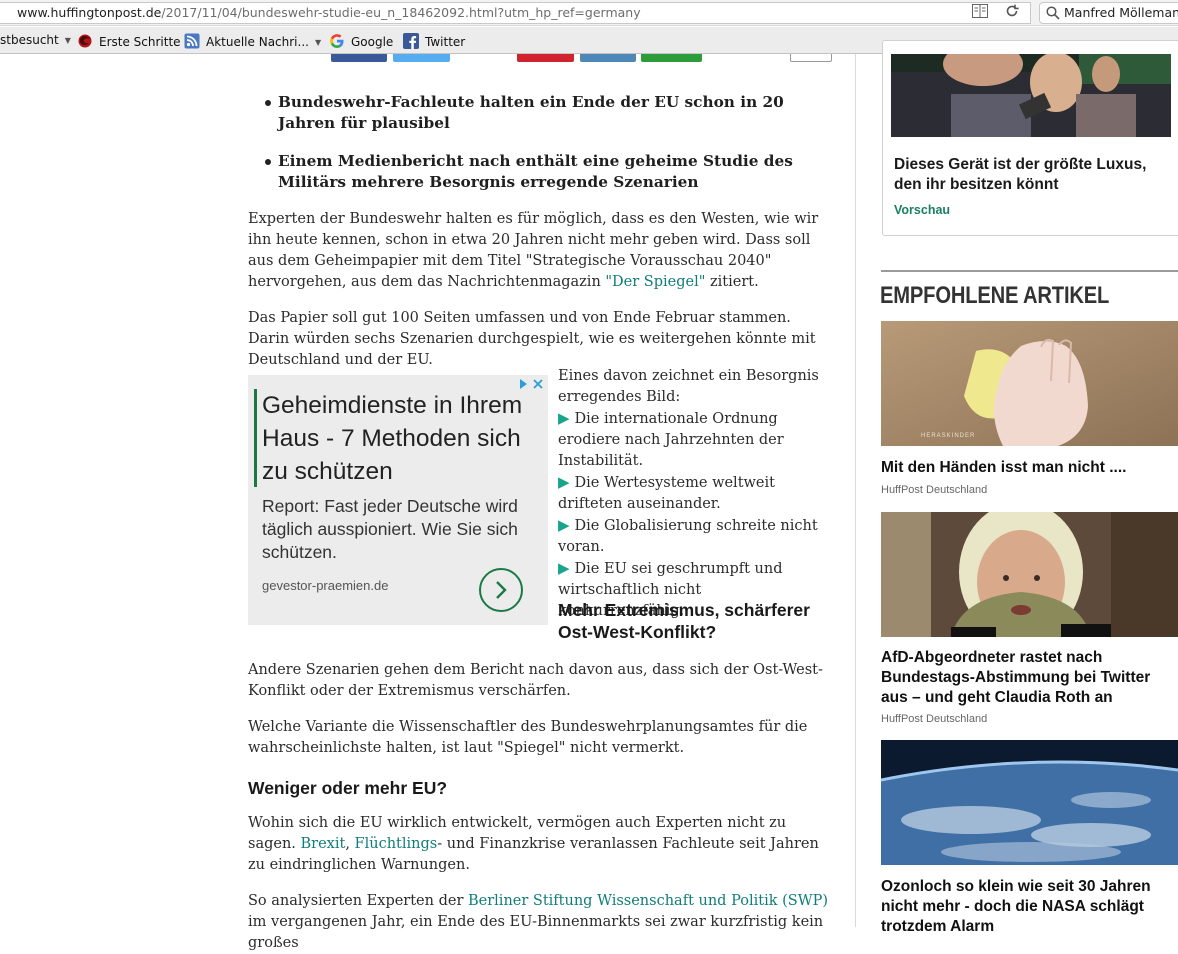 This screenshot has width=1178, height=954. I want to click on bookmark-google: Google, so click(361, 41).